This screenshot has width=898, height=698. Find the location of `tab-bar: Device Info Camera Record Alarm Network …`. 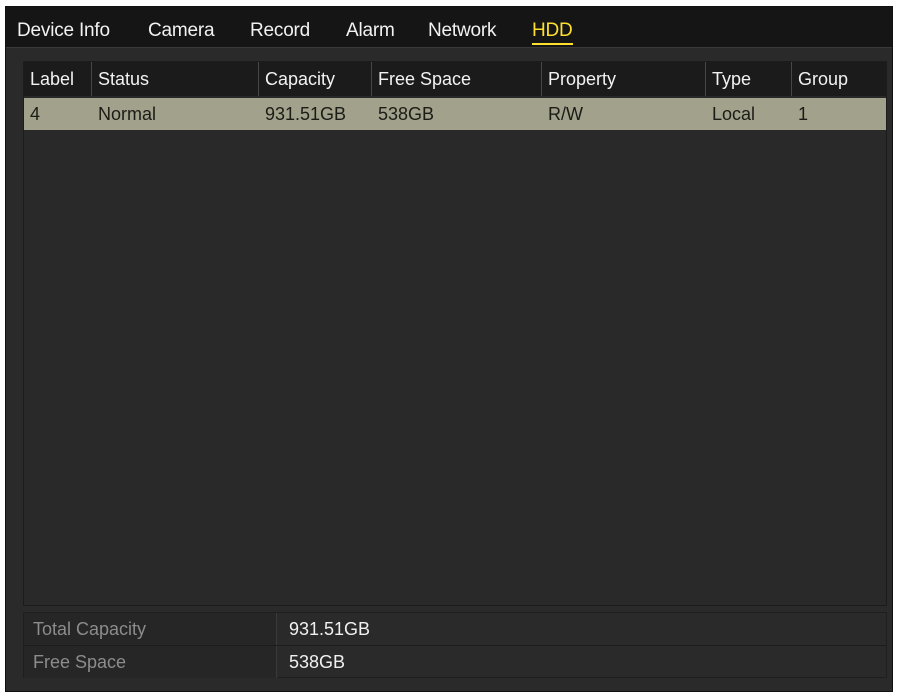

tab-bar: Device Info Camera Record Alarm Network … is located at coordinates (449, 27).